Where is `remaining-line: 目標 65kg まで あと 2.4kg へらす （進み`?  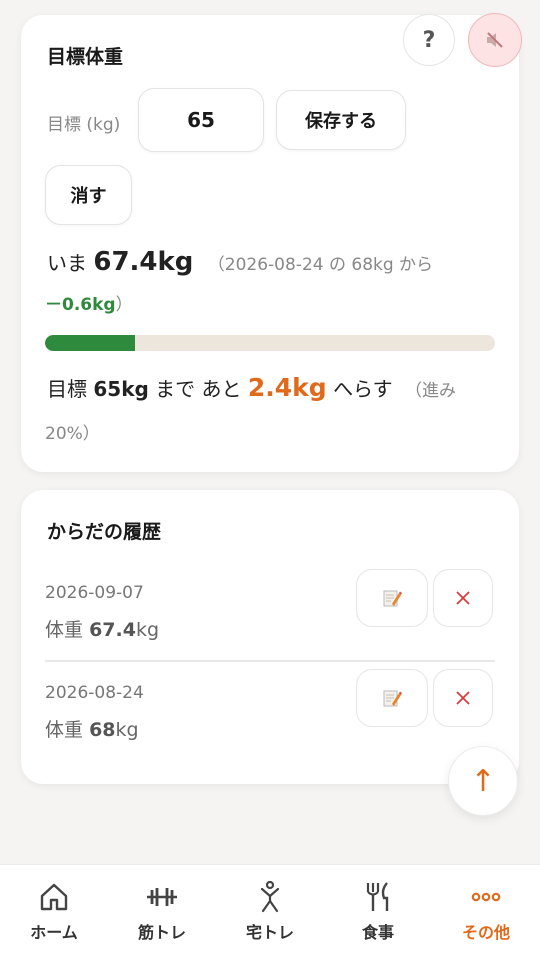
remaining-line: 目標 65kg まで あと 2.4kg へらす （進み is located at coordinates (251, 387).